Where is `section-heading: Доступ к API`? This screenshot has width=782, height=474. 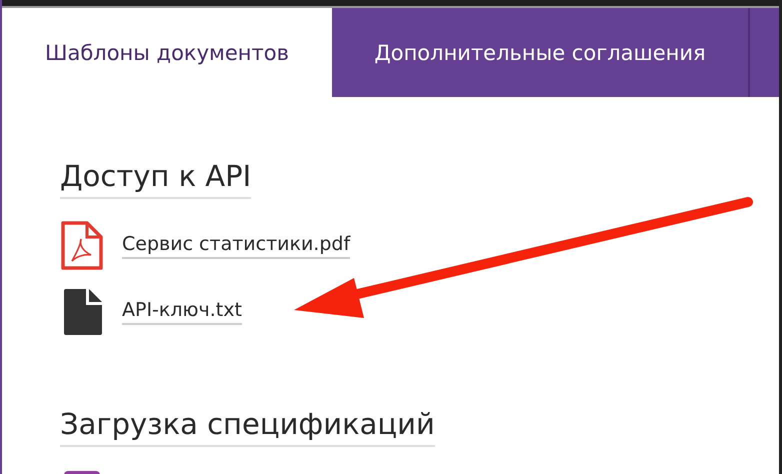 section-heading: Доступ к API is located at coordinates (156, 176).